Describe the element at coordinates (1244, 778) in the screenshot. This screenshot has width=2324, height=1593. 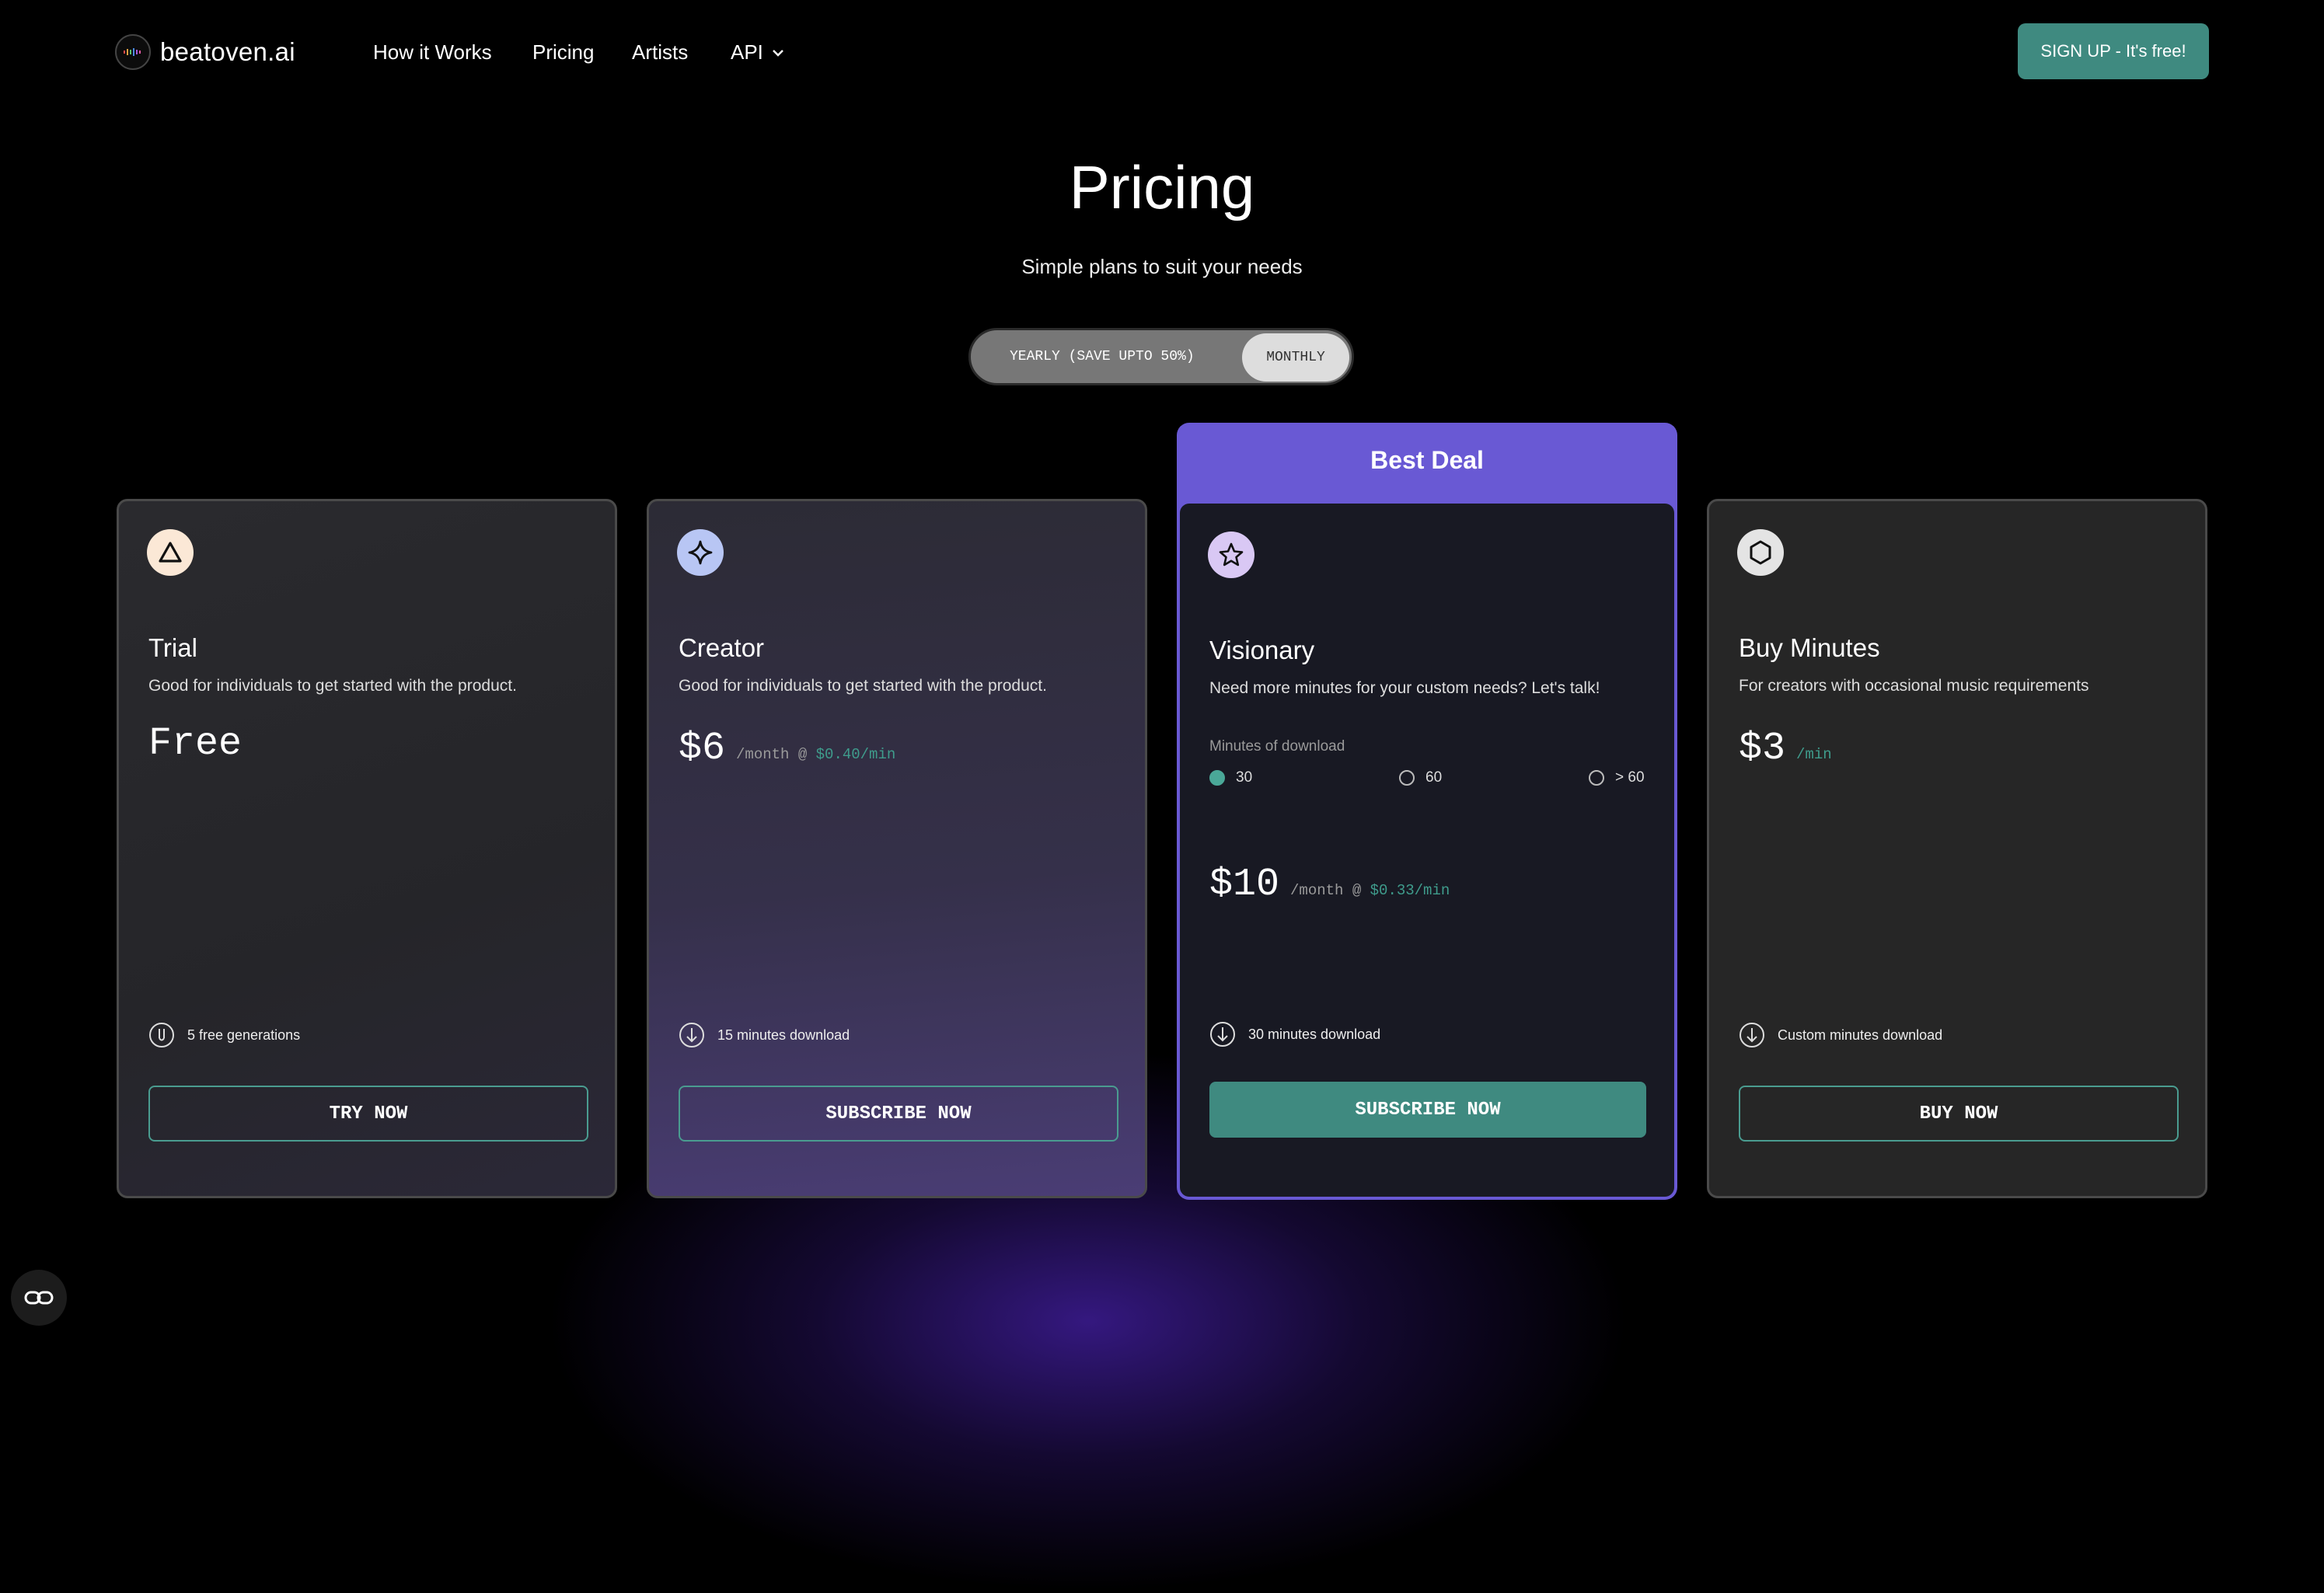
I see `minutes-option-label: 30` at that location.